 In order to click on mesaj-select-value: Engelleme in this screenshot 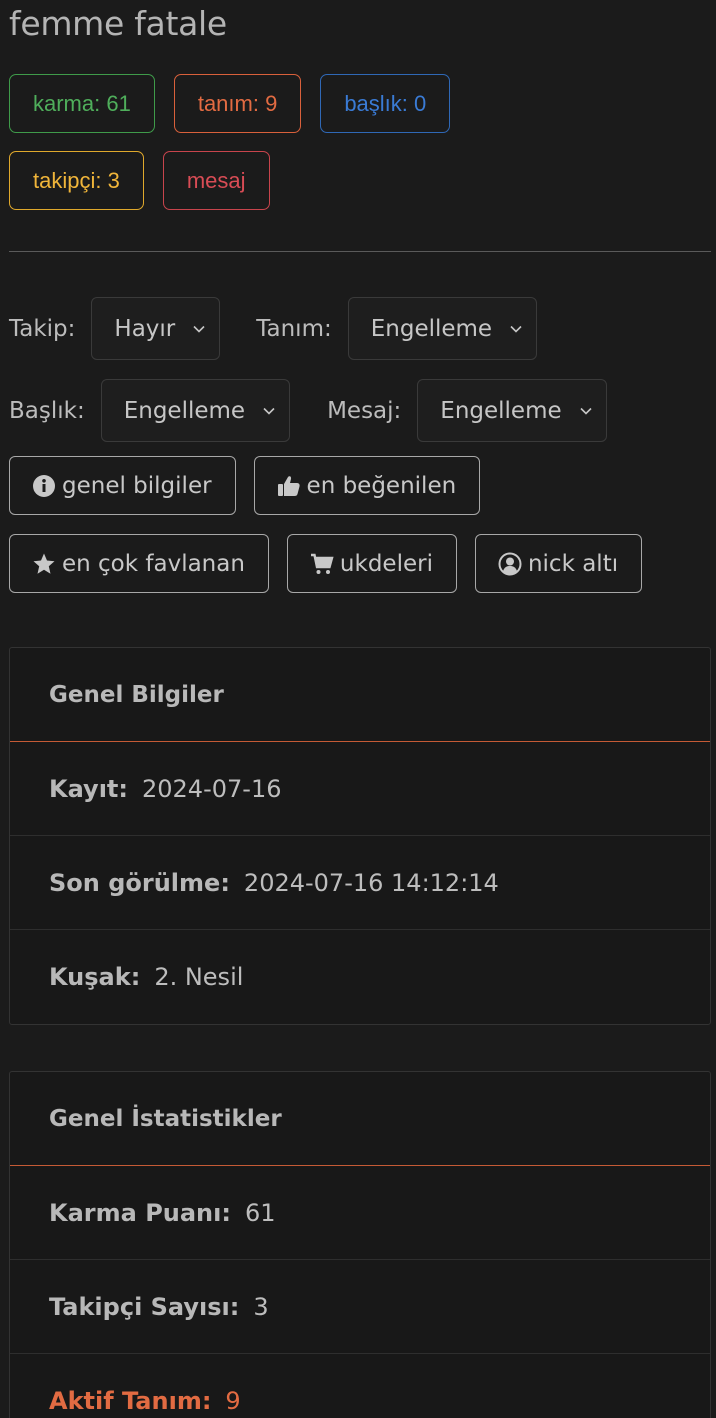, I will do `click(501, 410)`.